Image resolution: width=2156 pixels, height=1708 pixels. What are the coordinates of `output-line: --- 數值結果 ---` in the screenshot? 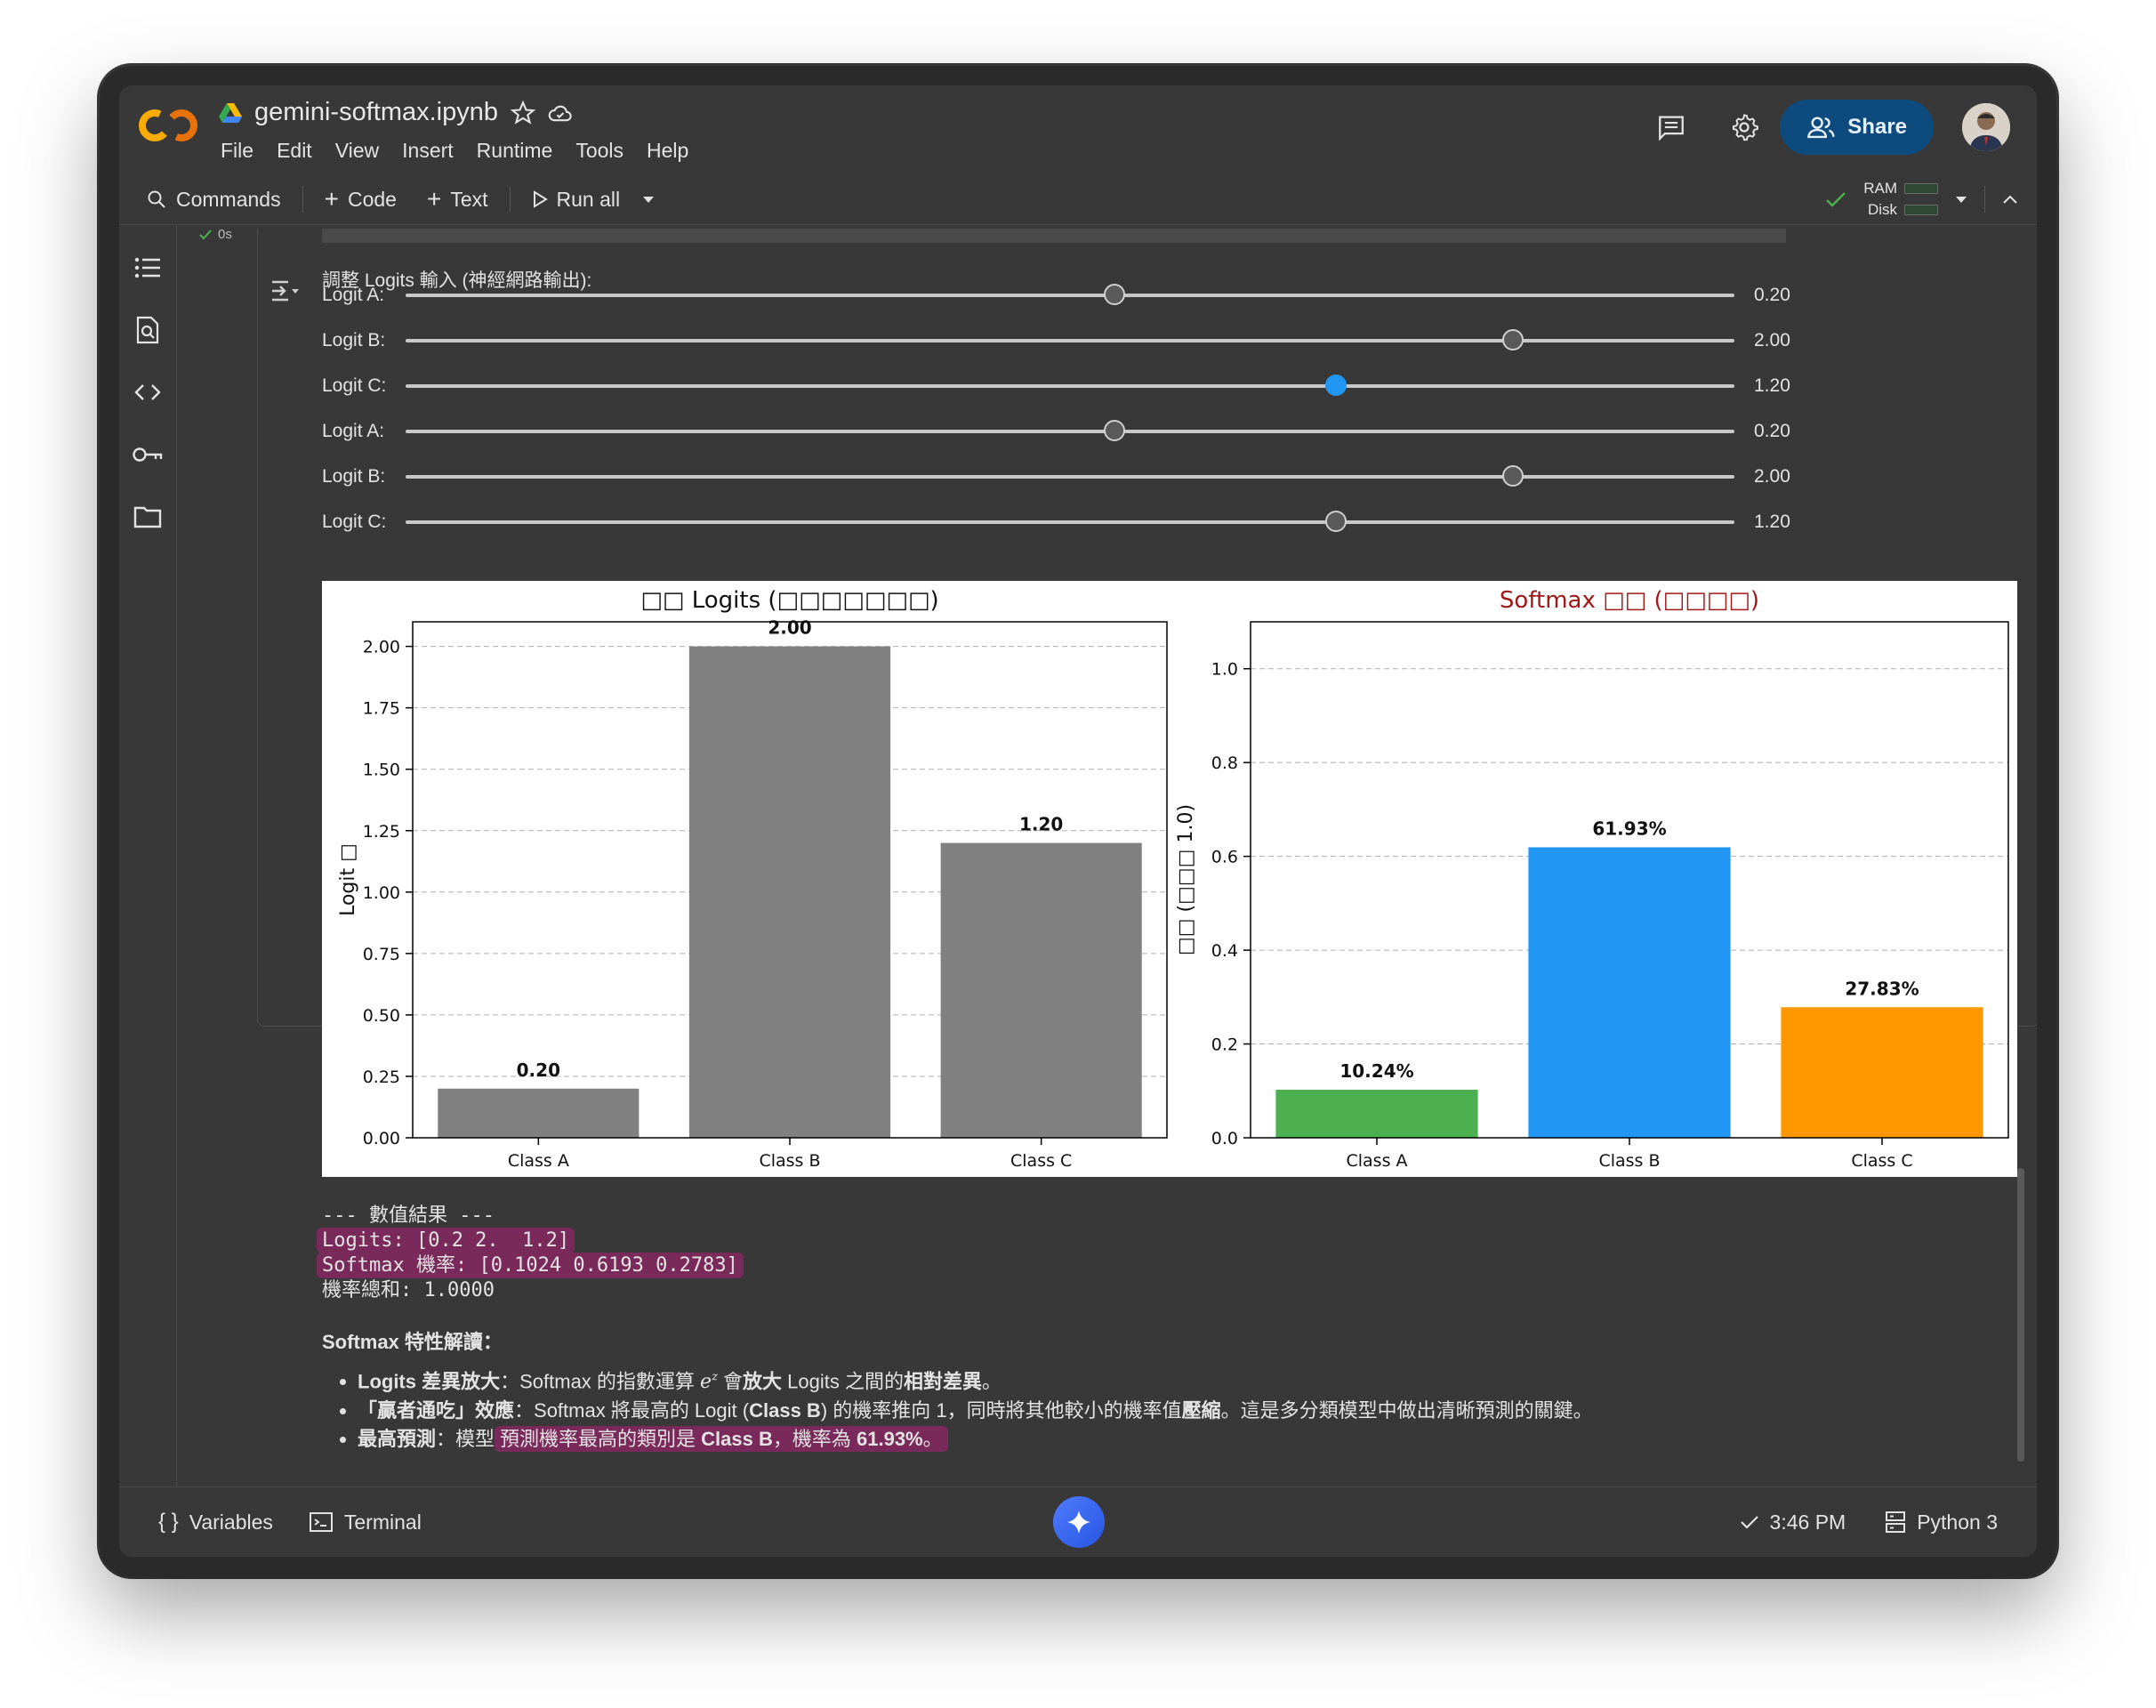 It's located at (409, 1215).